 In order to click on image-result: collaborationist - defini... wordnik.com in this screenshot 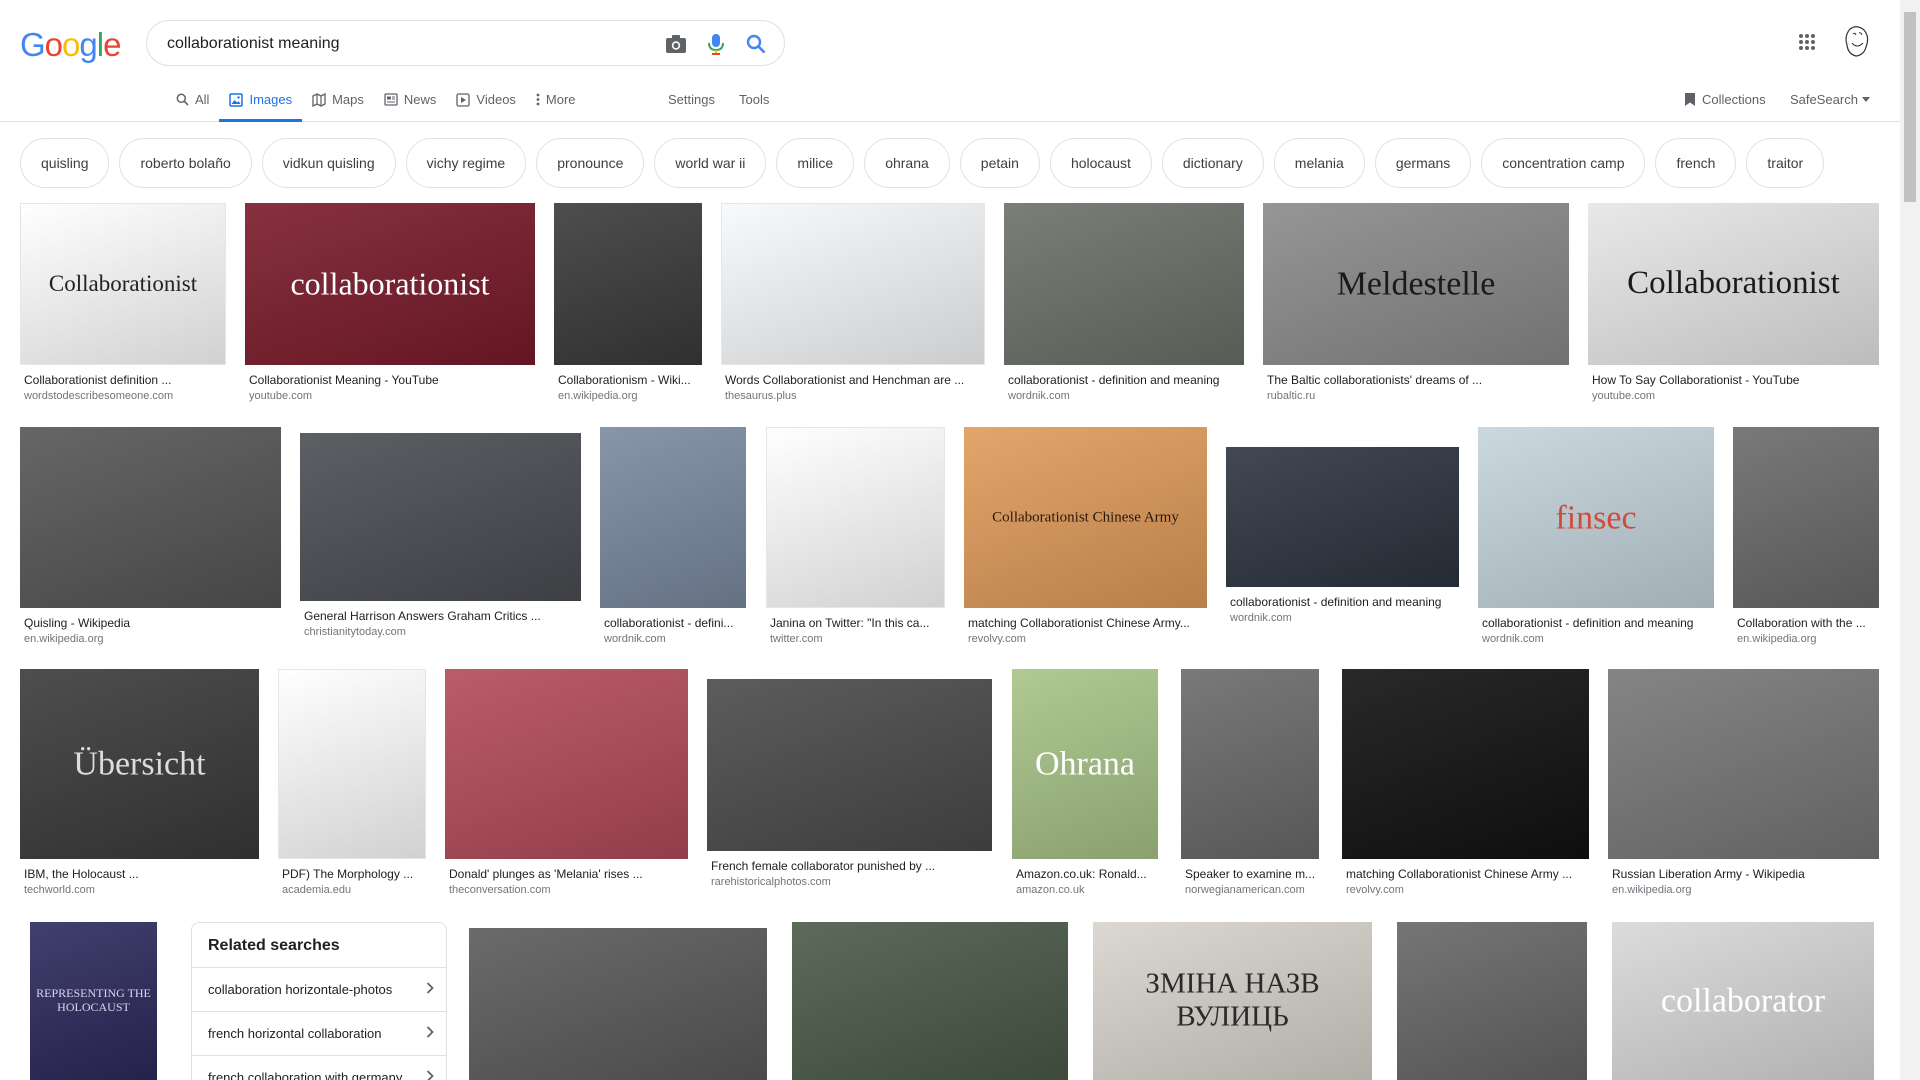, I will do `click(673, 538)`.